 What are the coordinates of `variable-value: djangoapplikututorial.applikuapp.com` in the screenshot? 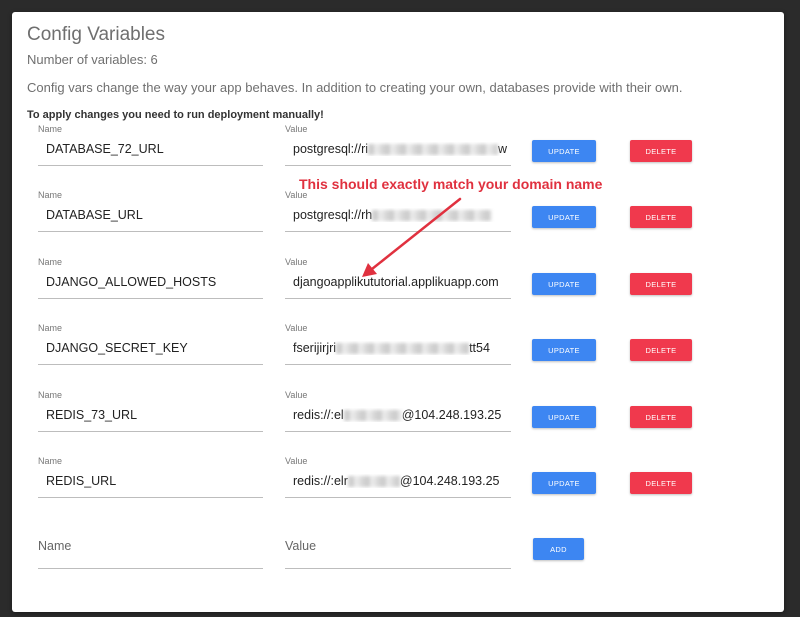 It's located at (396, 282).